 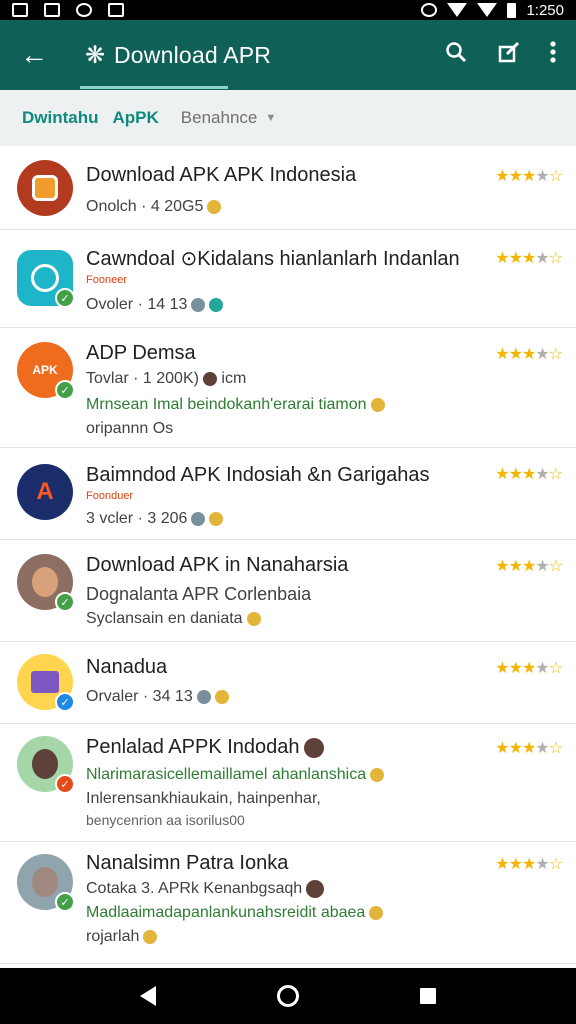 What do you see at coordinates (235, 775) in the screenshot?
I see `item-description: Nlarimarasicellemaillamel ahanlanshica` at bounding box center [235, 775].